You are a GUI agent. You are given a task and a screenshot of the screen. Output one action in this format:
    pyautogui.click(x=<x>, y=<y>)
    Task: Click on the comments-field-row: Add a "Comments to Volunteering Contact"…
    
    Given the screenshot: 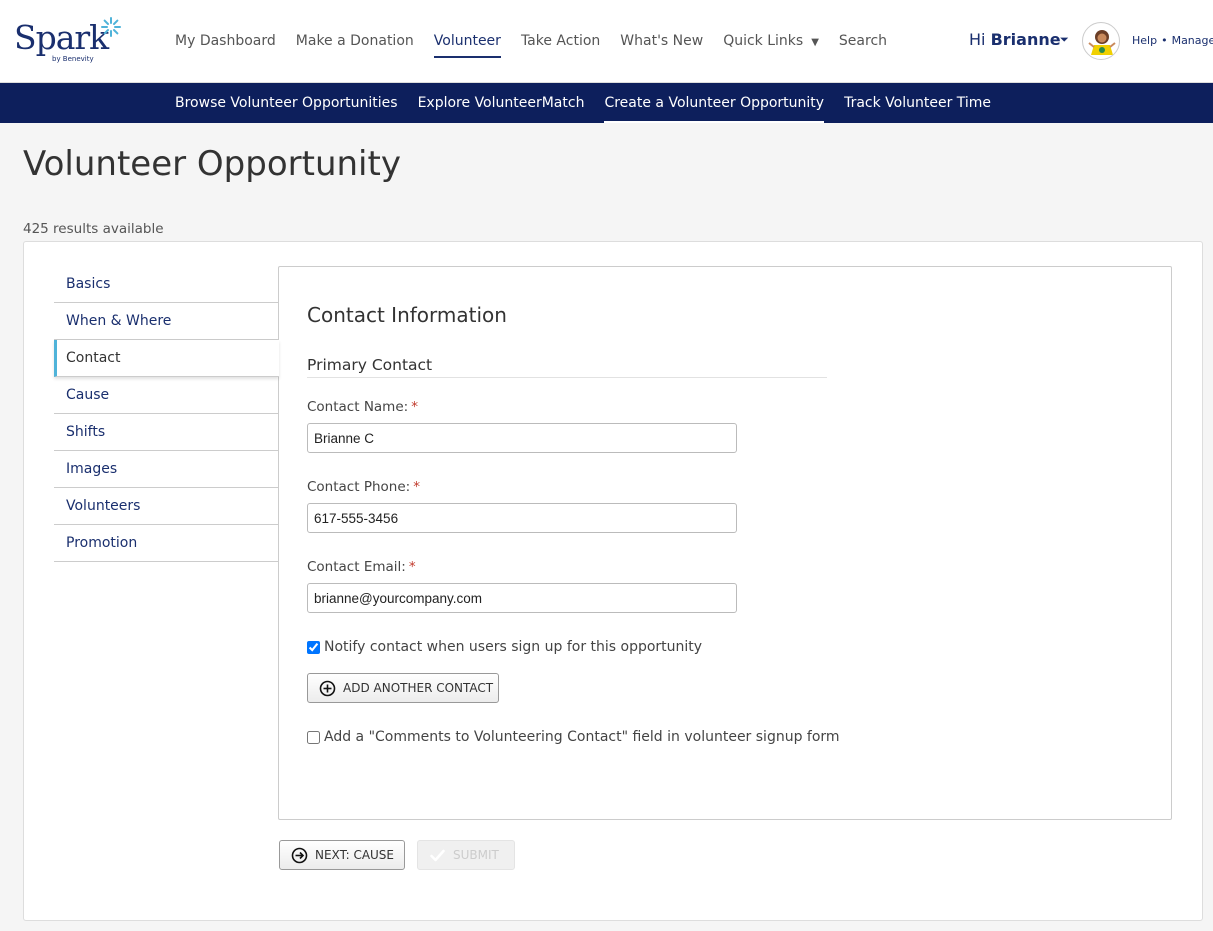 What is the action you would take?
    pyautogui.click(x=573, y=737)
    